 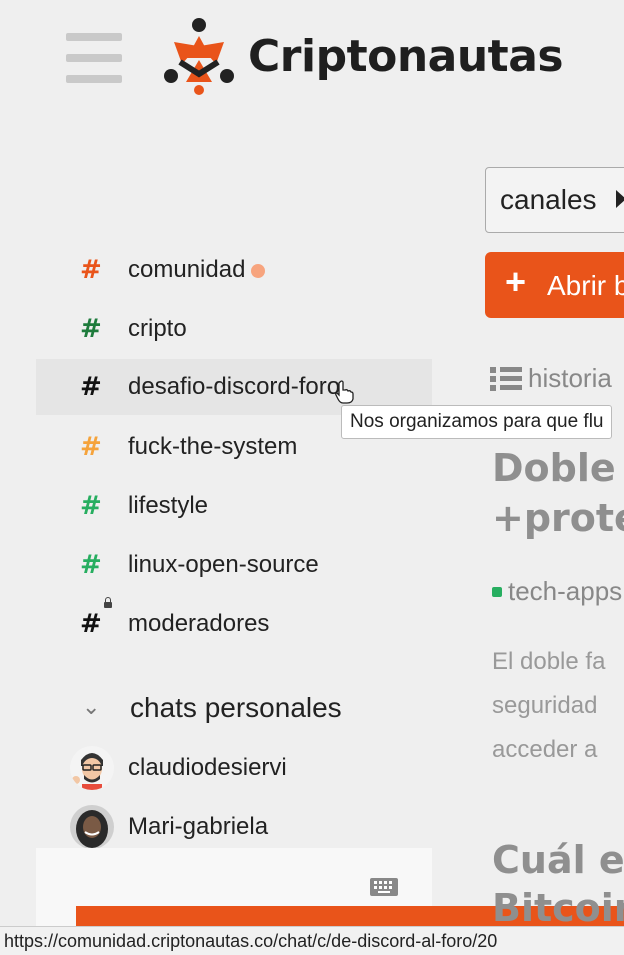 I want to click on sidebar-item-label: fuck-the-system, so click(x=213, y=446).